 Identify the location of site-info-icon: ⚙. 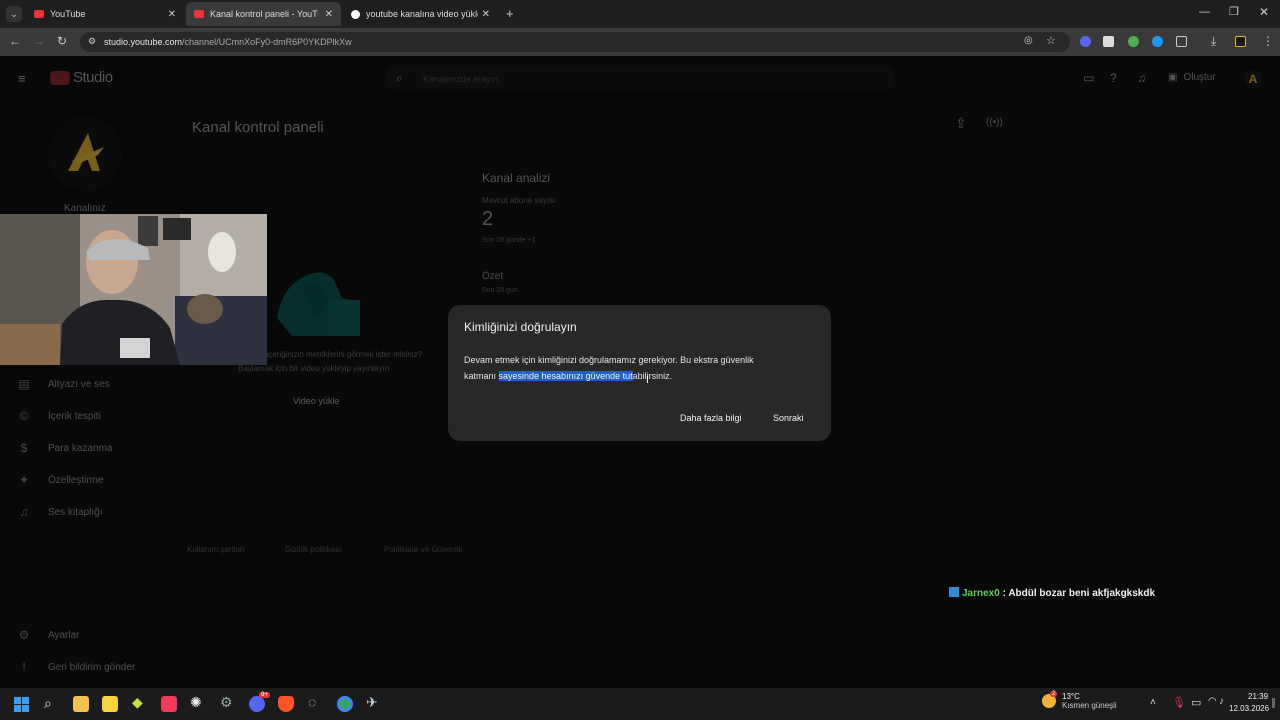
(92, 41).